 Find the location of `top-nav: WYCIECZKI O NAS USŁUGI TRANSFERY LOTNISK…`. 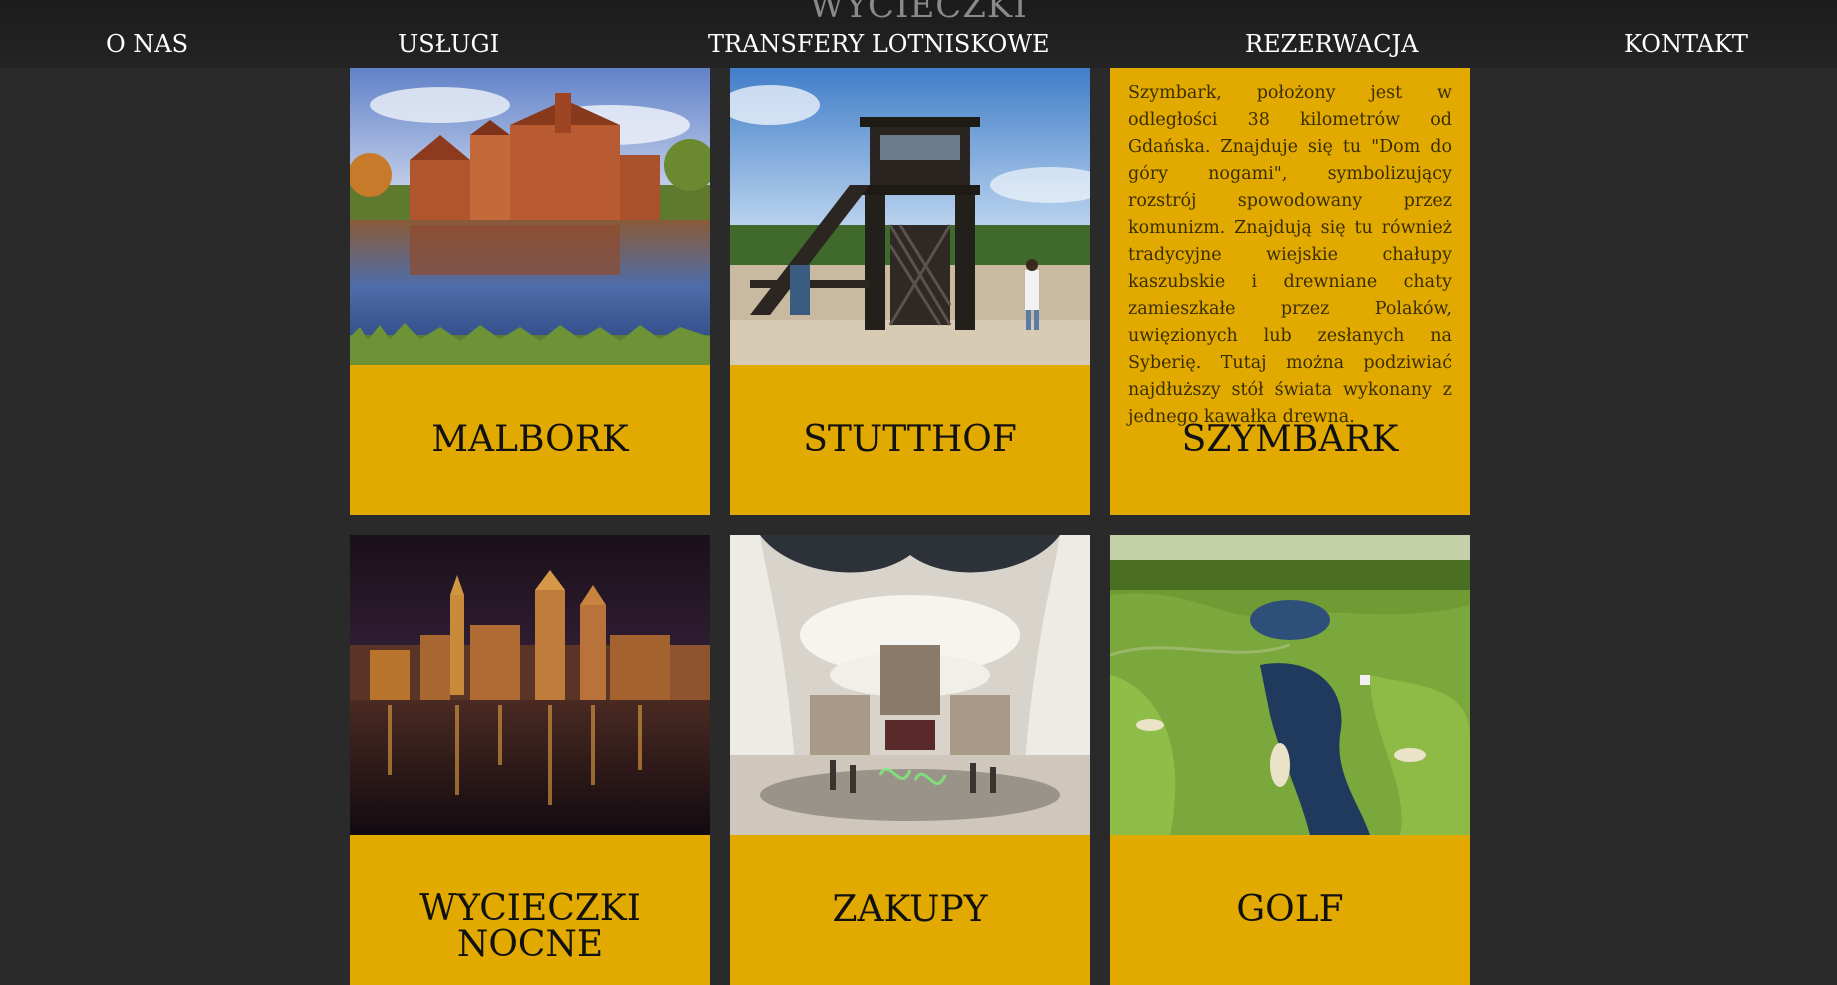

top-nav: WYCIECZKI O NAS USŁUGI TRANSFERY LOTNISK… is located at coordinates (918, 34).